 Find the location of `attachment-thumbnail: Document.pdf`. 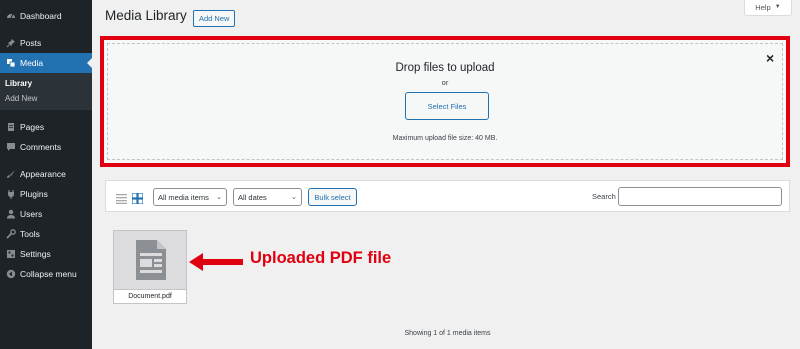

attachment-thumbnail: Document.pdf is located at coordinates (150, 267).